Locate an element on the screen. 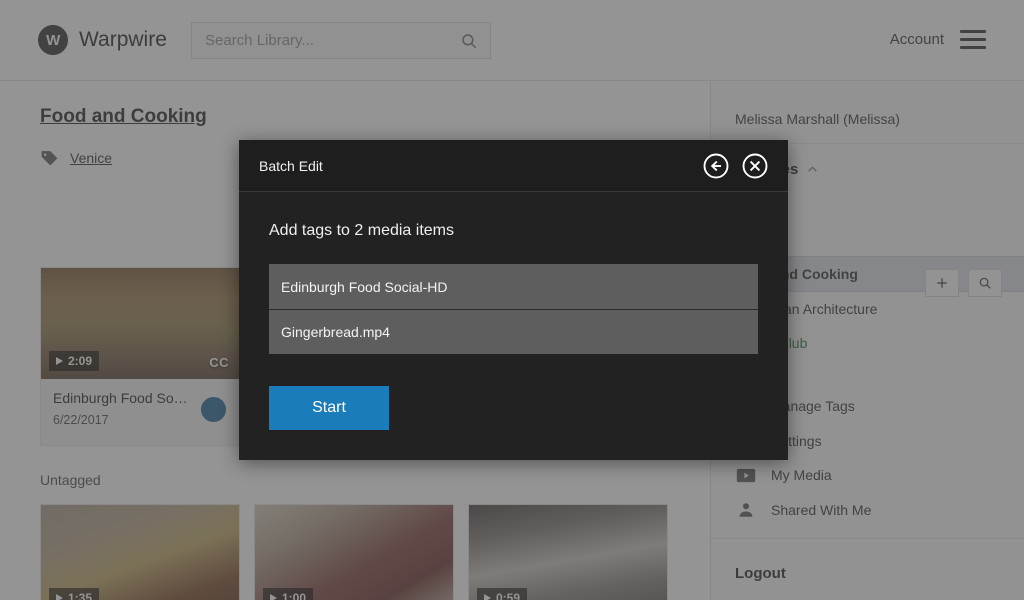 This screenshot has width=1024, height=600. close-icon is located at coordinates (755, 166).